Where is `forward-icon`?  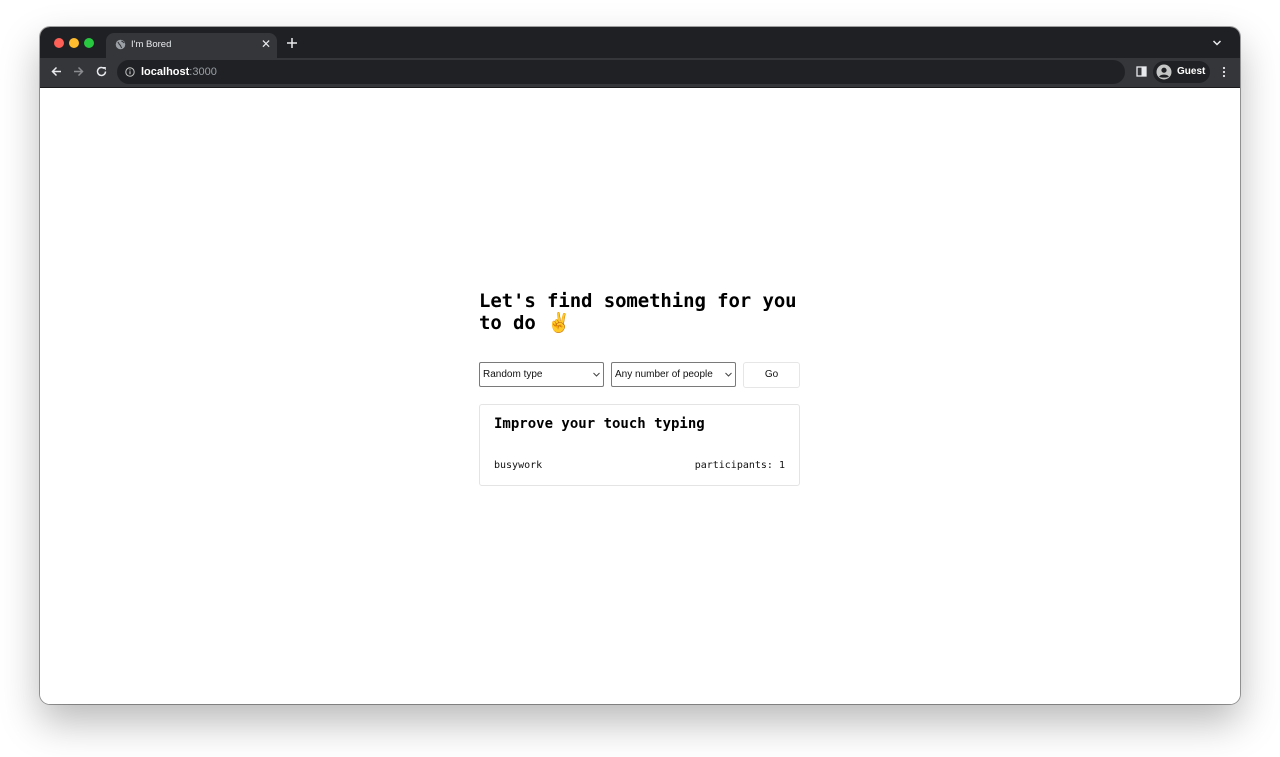
forward-icon is located at coordinates (78, 71).